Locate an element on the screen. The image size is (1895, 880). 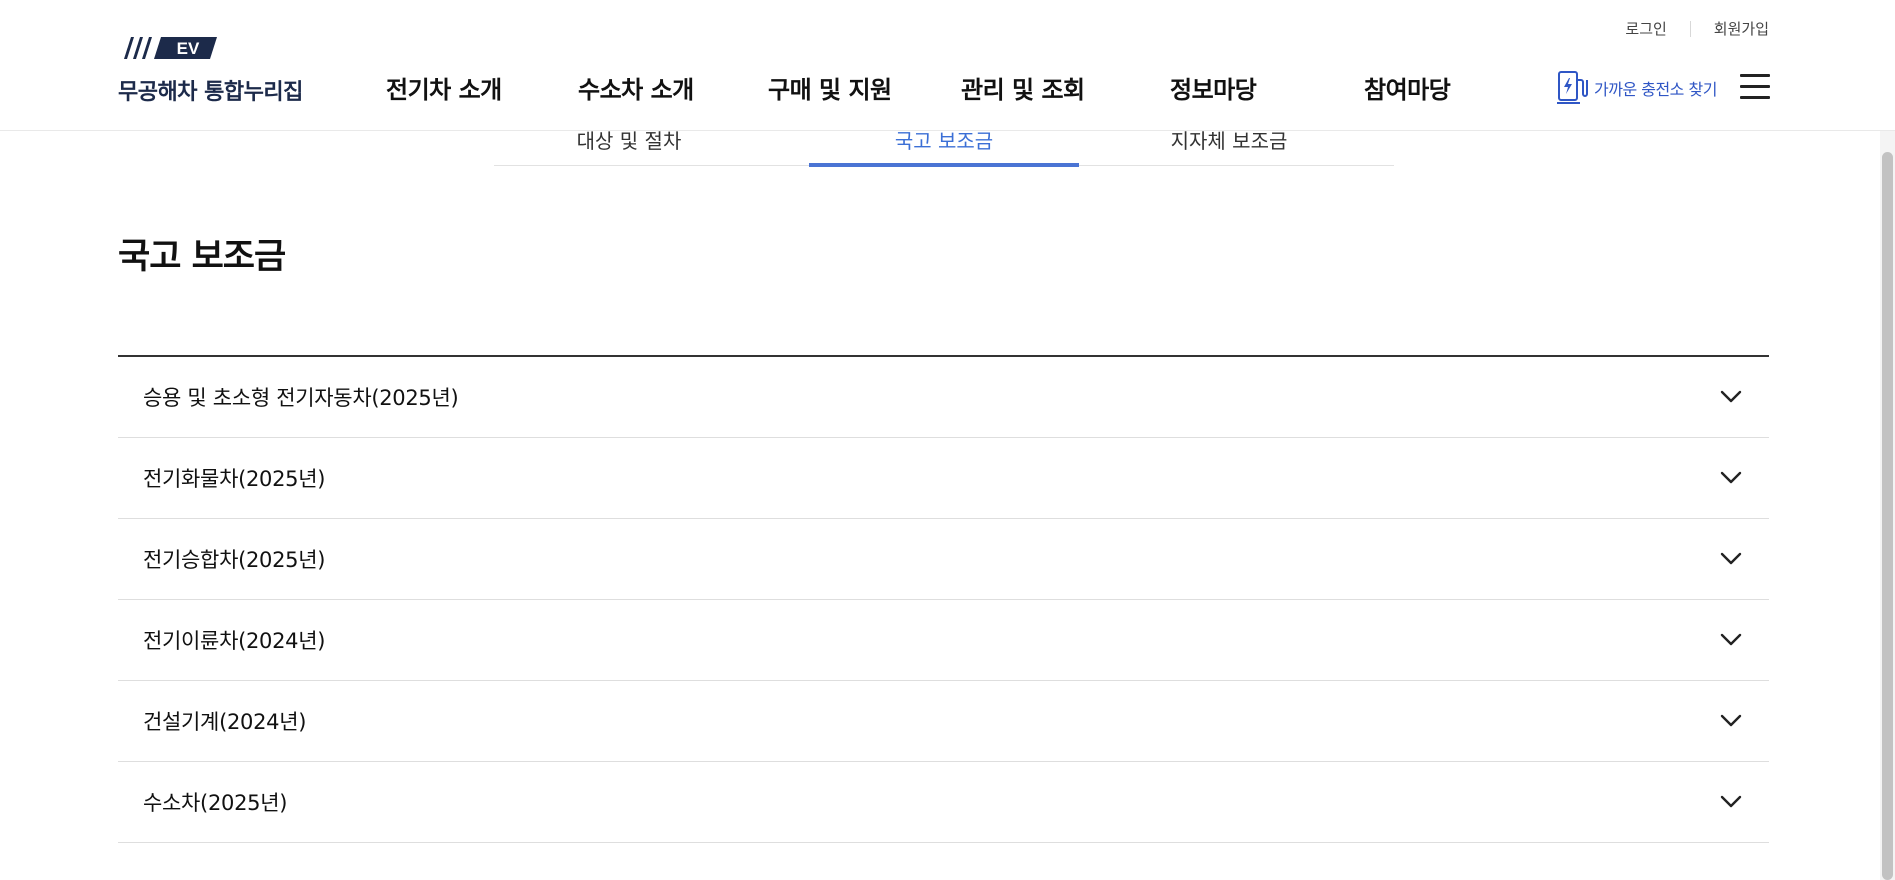
accordion-item-passenger-ev: 승용 및 초소형 전기자동차(2025년) is located at coordinates (943, 397).